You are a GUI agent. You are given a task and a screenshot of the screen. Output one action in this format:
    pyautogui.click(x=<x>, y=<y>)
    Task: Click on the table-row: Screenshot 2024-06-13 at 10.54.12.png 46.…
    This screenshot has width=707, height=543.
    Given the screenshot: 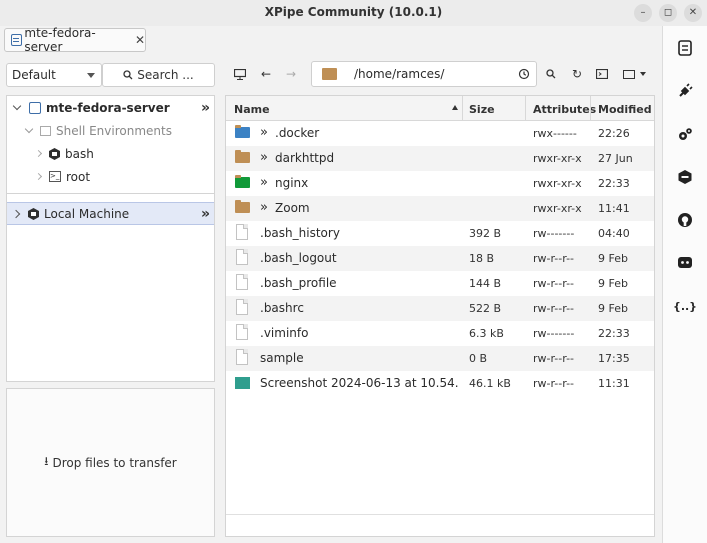 What is the action you would take?
    pyautogui.click(x=440, y=383)
    